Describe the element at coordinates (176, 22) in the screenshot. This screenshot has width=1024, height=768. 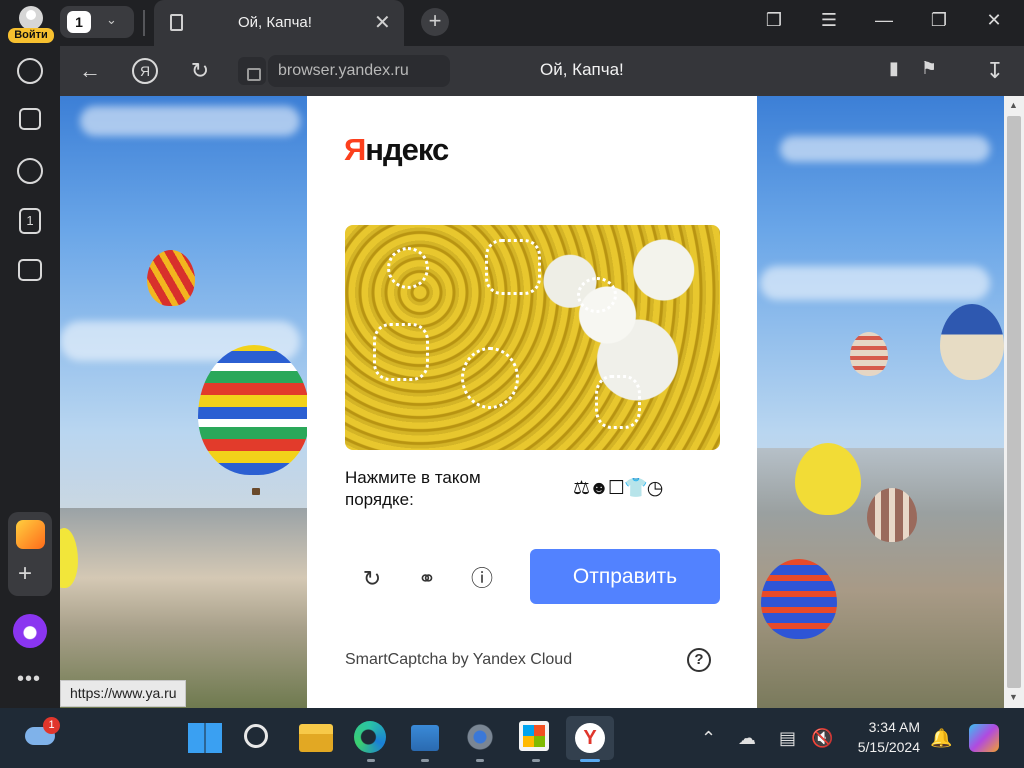
I see `document-icon` at that location.